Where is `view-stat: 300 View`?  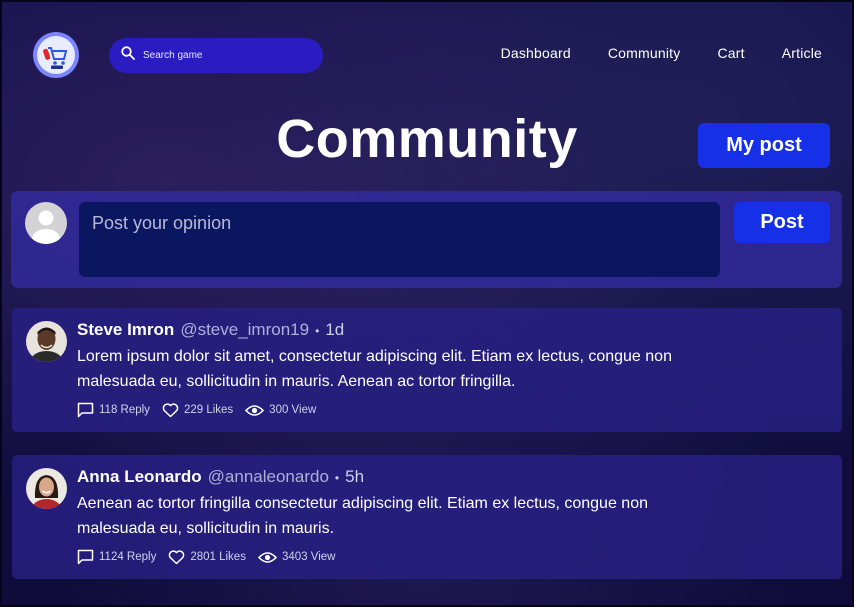 view-stat: 300 View is located at coordinates (280, 410).